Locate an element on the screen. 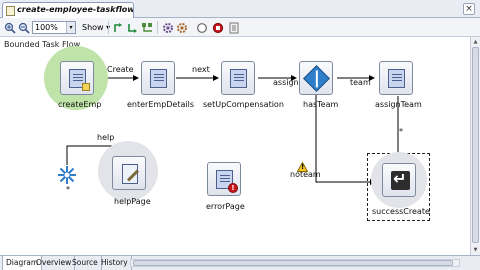 The width and height of the screenshot is (480, 270). node-errorPage: ! is located at coordinates (224, 179).